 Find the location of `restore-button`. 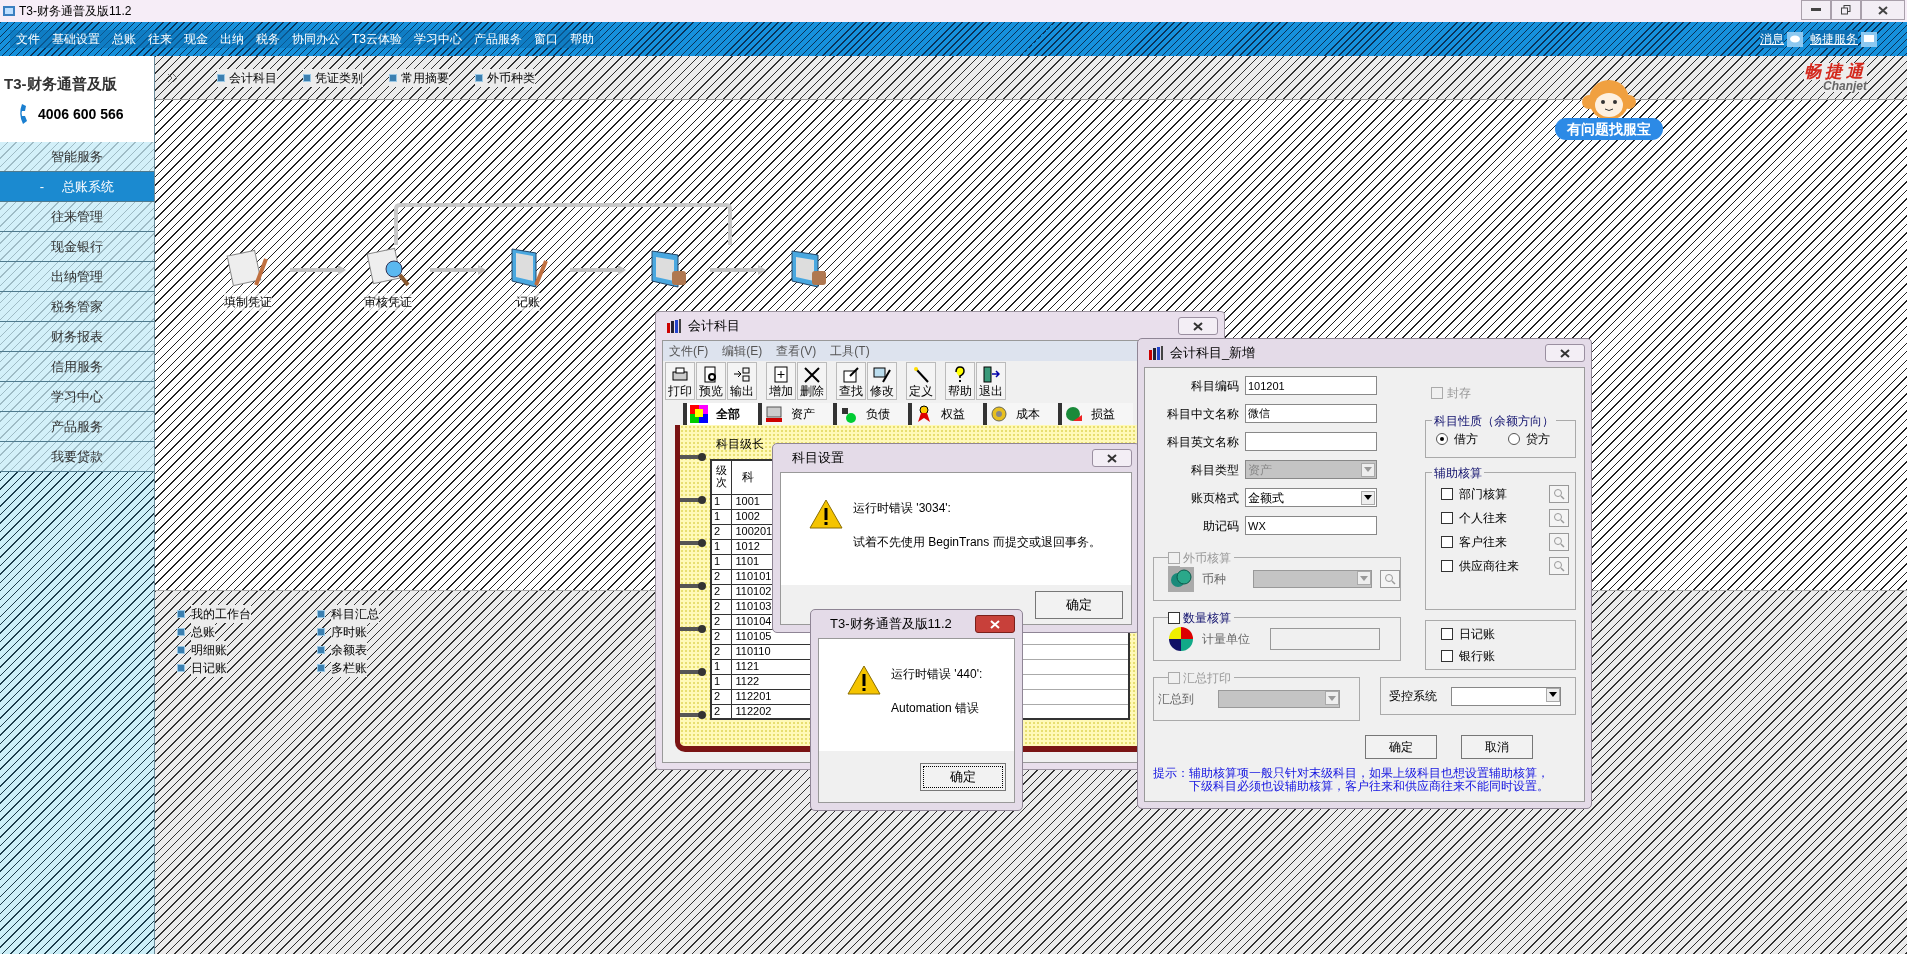

restore-button is located at coordinates (1846, 10).